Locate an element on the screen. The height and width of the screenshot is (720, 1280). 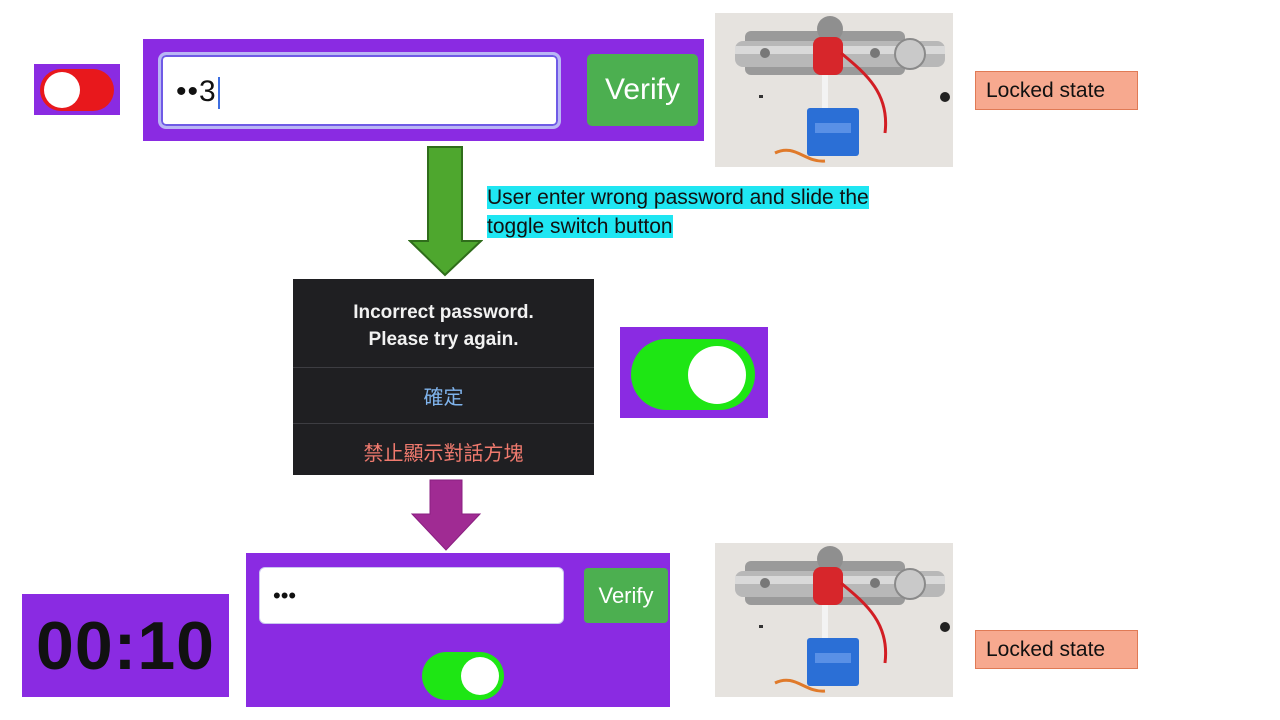
state-label-top: Locked state is located at coordinates (1056, 90).